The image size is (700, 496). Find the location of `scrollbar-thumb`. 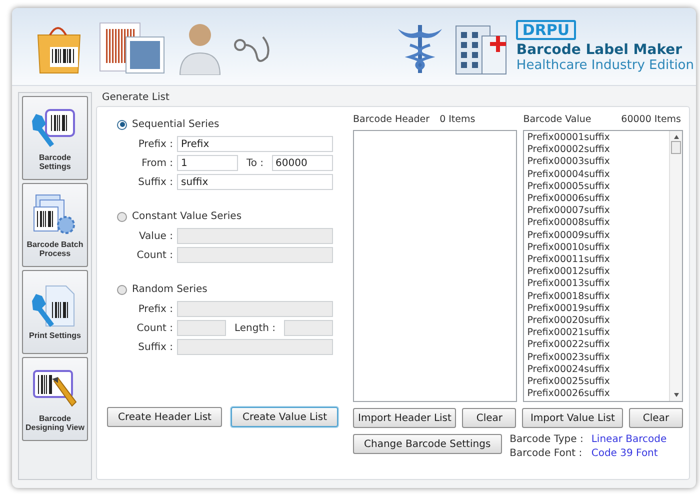

scrollbar-thumb is located at coordinates (676, 147).